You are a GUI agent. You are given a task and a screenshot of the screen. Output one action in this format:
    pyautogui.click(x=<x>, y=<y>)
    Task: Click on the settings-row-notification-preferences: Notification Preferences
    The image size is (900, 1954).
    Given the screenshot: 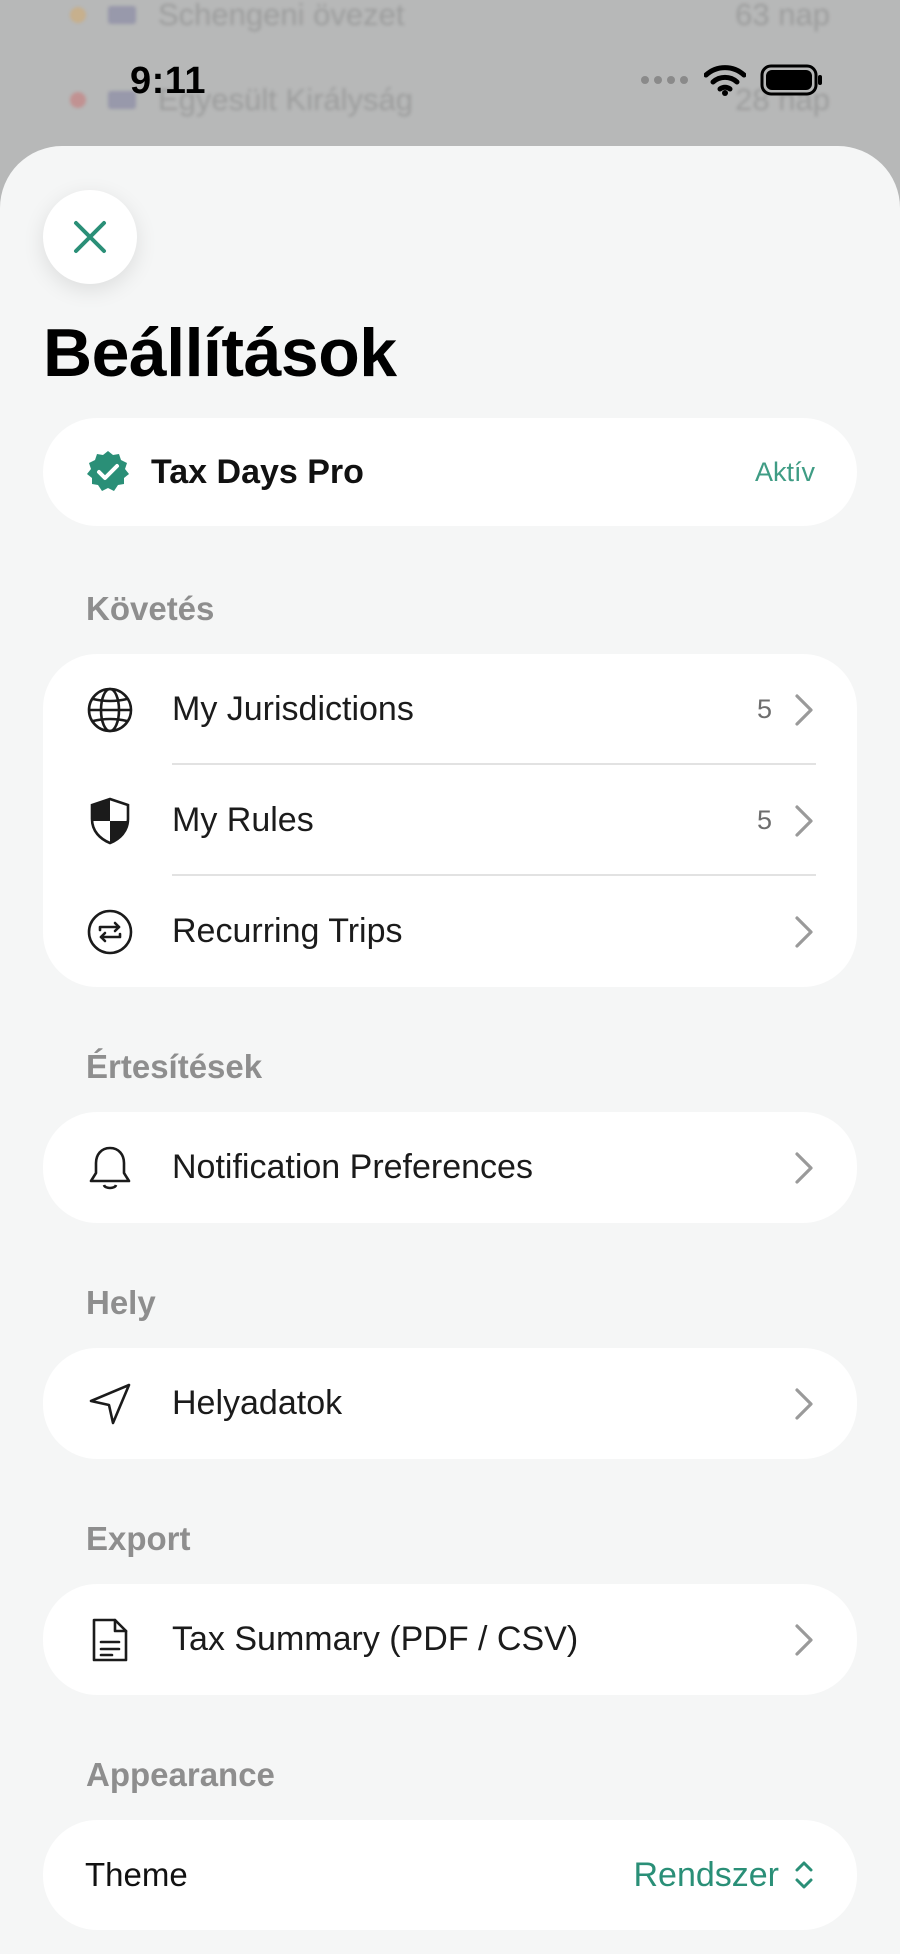 What is the action you would take?
    pyautogui.click(x=450, y=1167)
    